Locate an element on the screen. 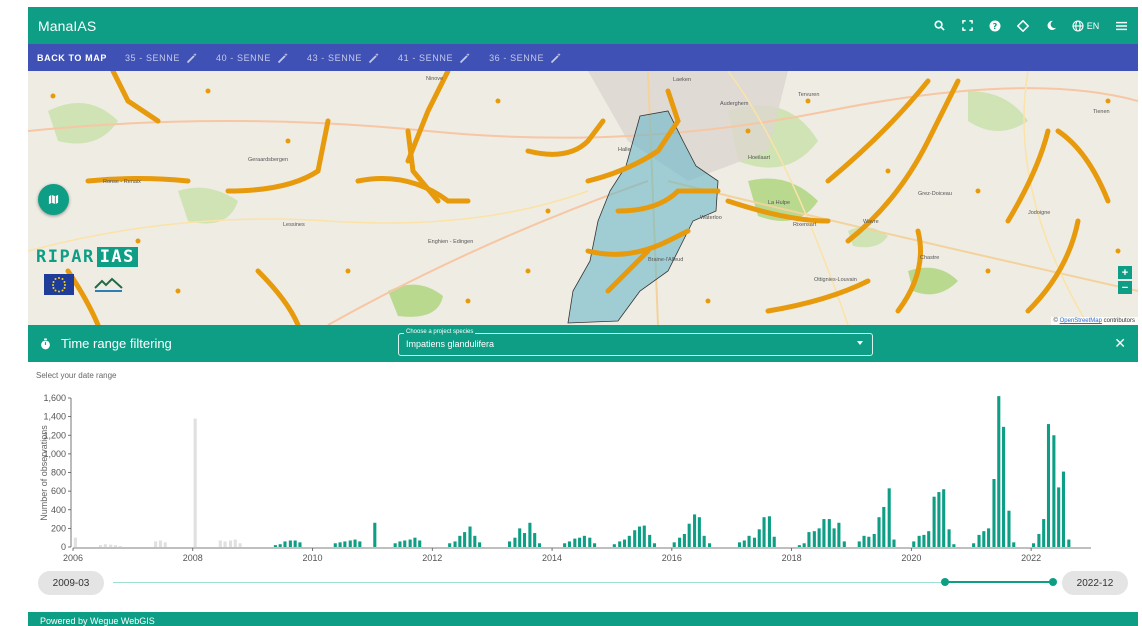 The height and width of the screenshot is (626, 1142). svg-text: Chastre is located at coordinates (929, 258).